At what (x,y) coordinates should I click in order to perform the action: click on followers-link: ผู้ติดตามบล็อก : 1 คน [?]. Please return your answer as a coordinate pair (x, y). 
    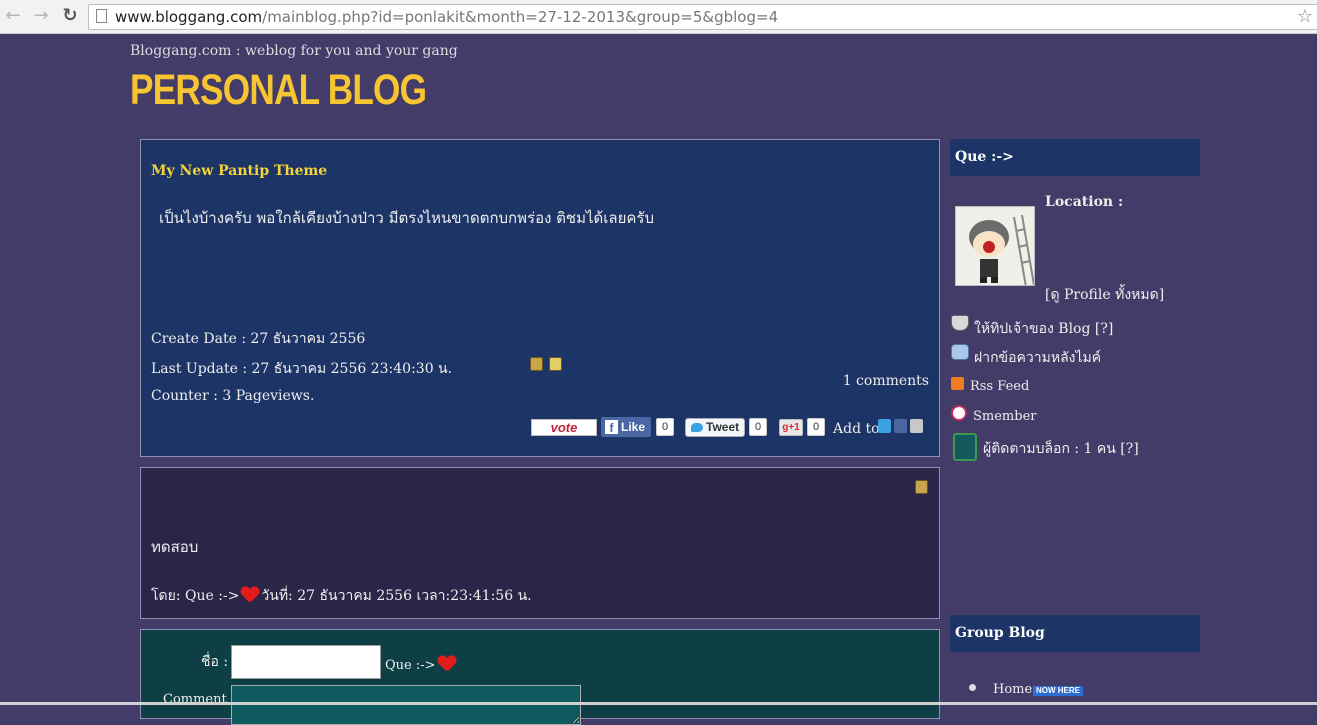
    Looking at the image, I should click on (1061, 449).